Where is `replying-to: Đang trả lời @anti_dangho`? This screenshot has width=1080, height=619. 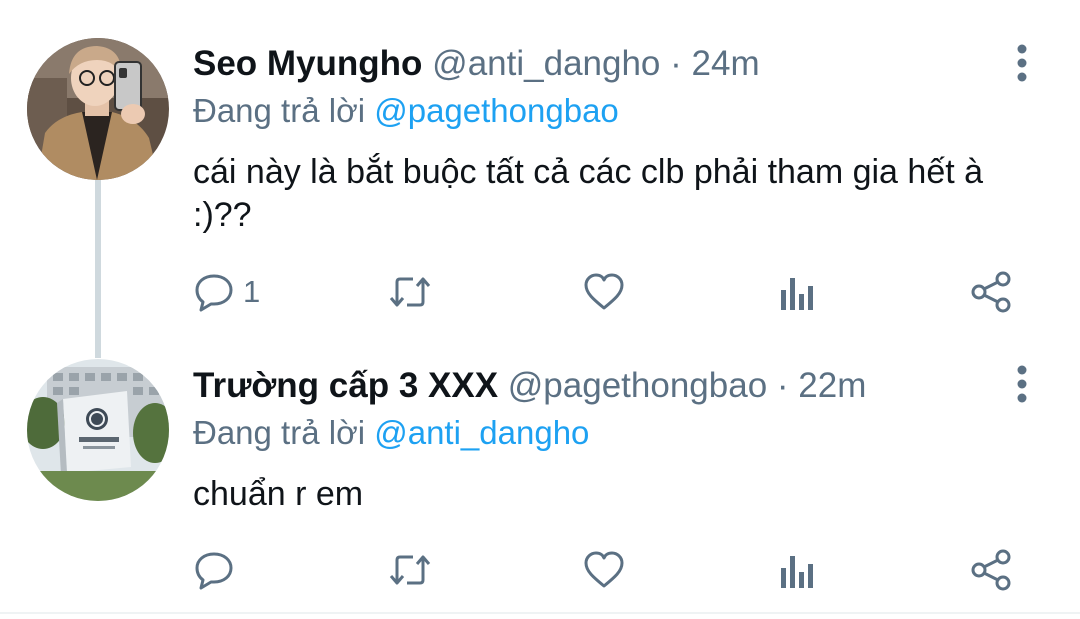 replying-to: Đang trả lời @anti_dangho is located at coordinates (391, 433).